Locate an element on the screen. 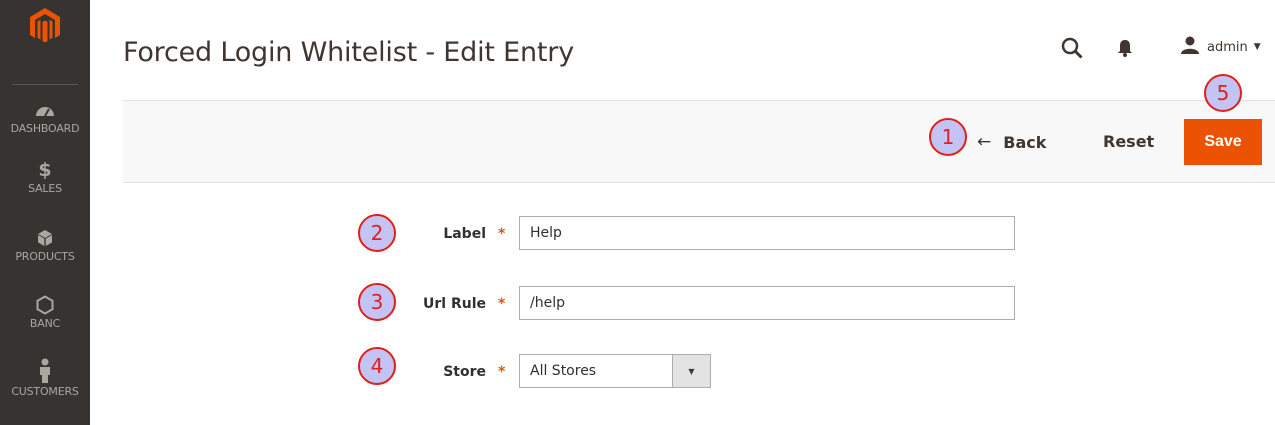 The width and height of the screenshot is (1275, 425). sidebar-item-dashboard: DASHBOARD is located at coordinates (45, 131).